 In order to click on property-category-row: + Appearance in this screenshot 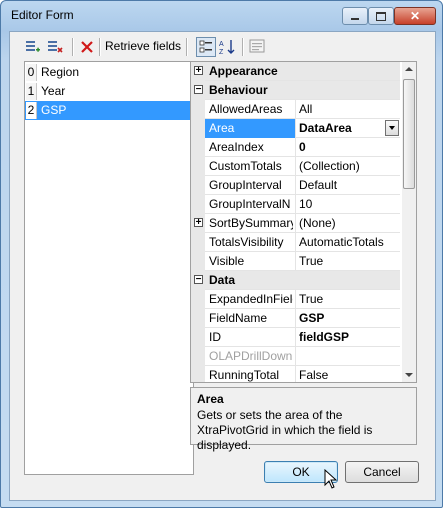, I will do `click(295, 71)`.